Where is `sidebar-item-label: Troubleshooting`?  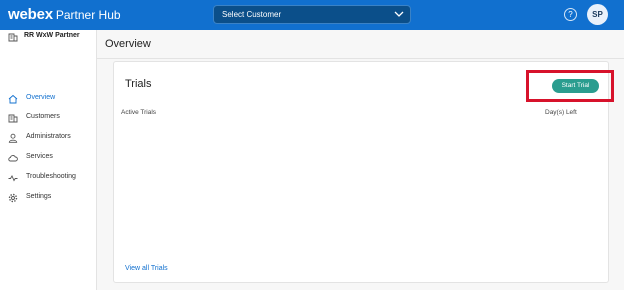 sidebar-item-label: Troubleshooting is located at coordinates (51, 176).